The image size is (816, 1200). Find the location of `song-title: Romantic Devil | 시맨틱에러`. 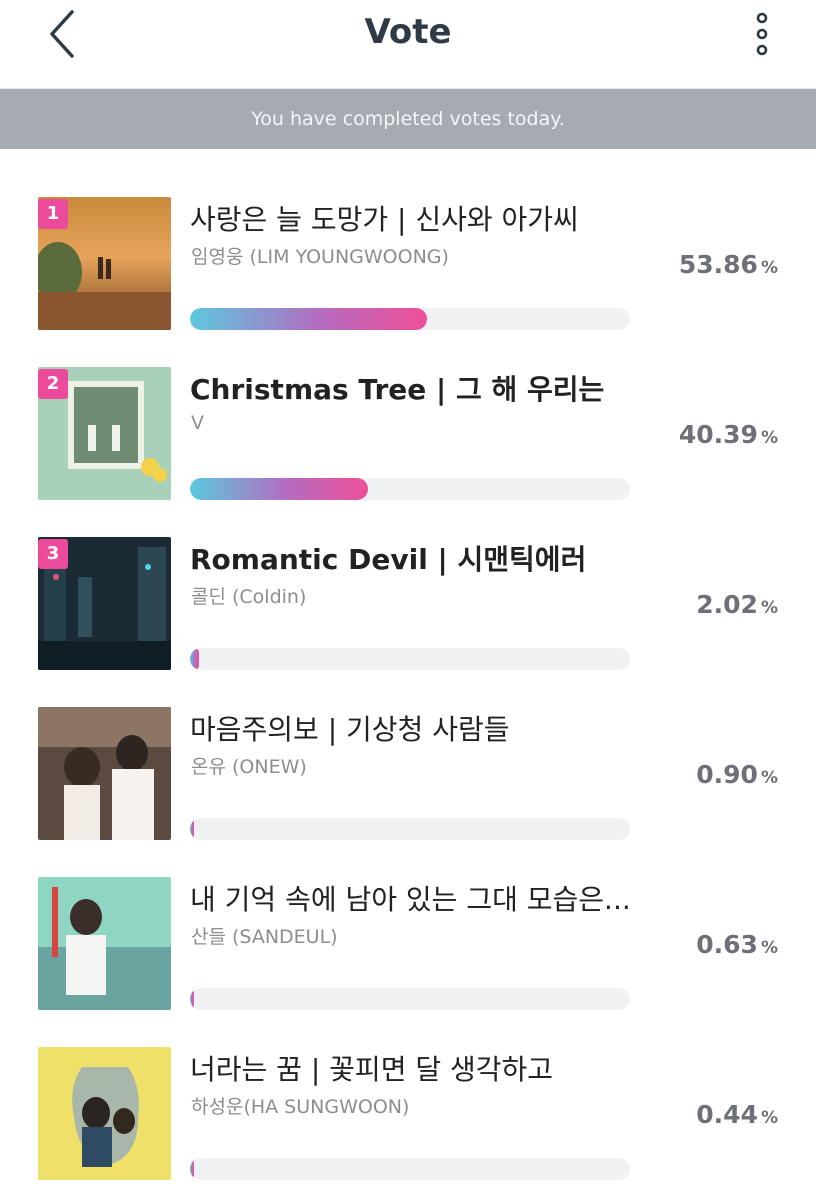

song-title: Romantic Devil | 시맨틱에러 is located at coordinates (388, 559).